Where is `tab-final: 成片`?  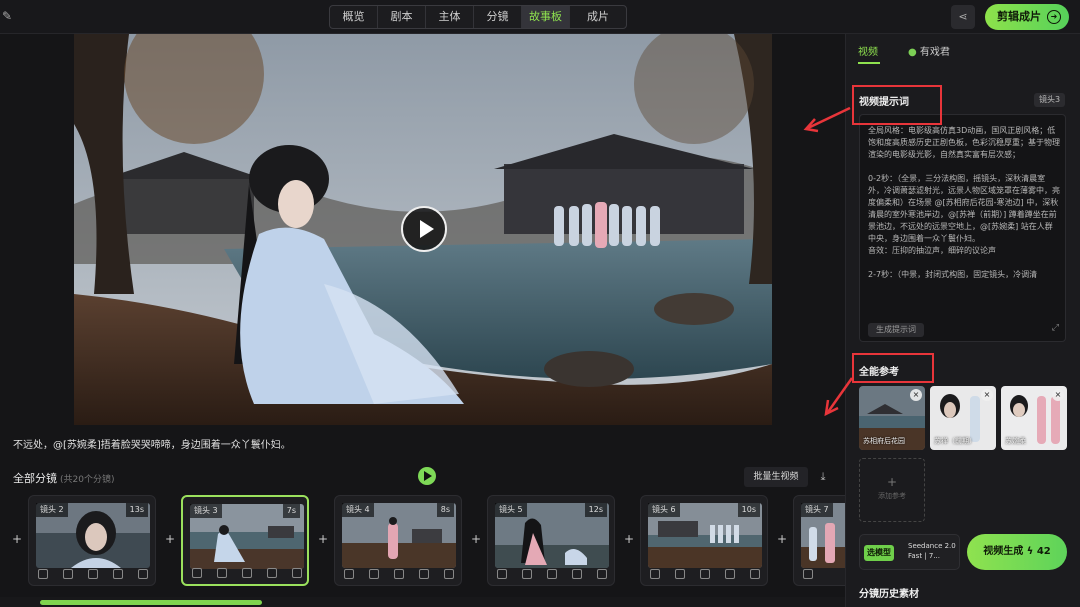 tab-final: 成片 is located at coordinates (598, 17).